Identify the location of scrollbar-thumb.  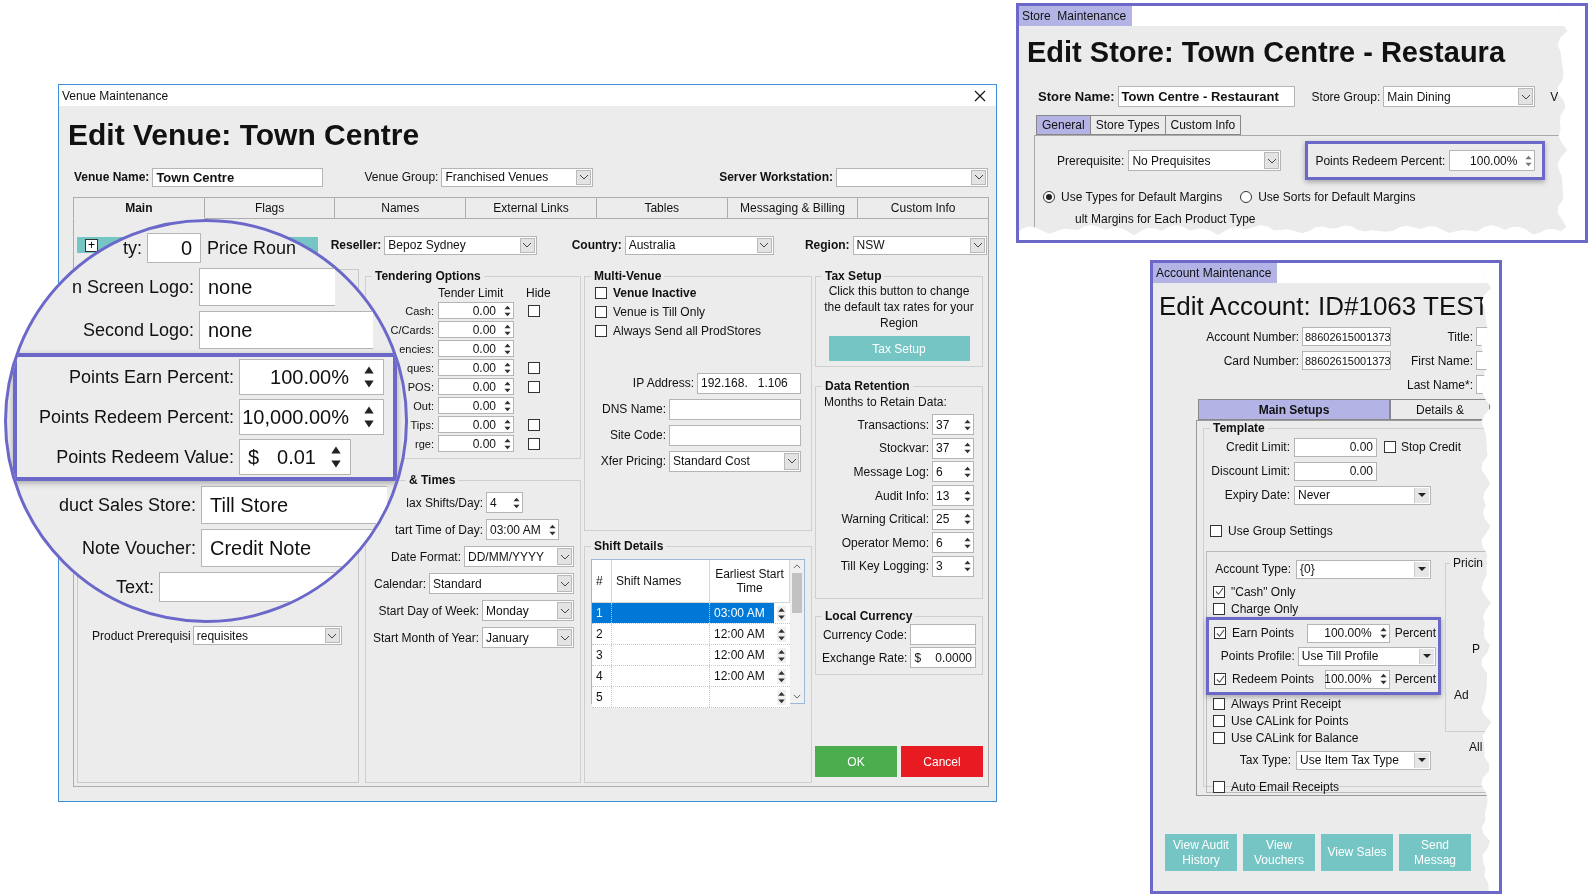
(797, 593).